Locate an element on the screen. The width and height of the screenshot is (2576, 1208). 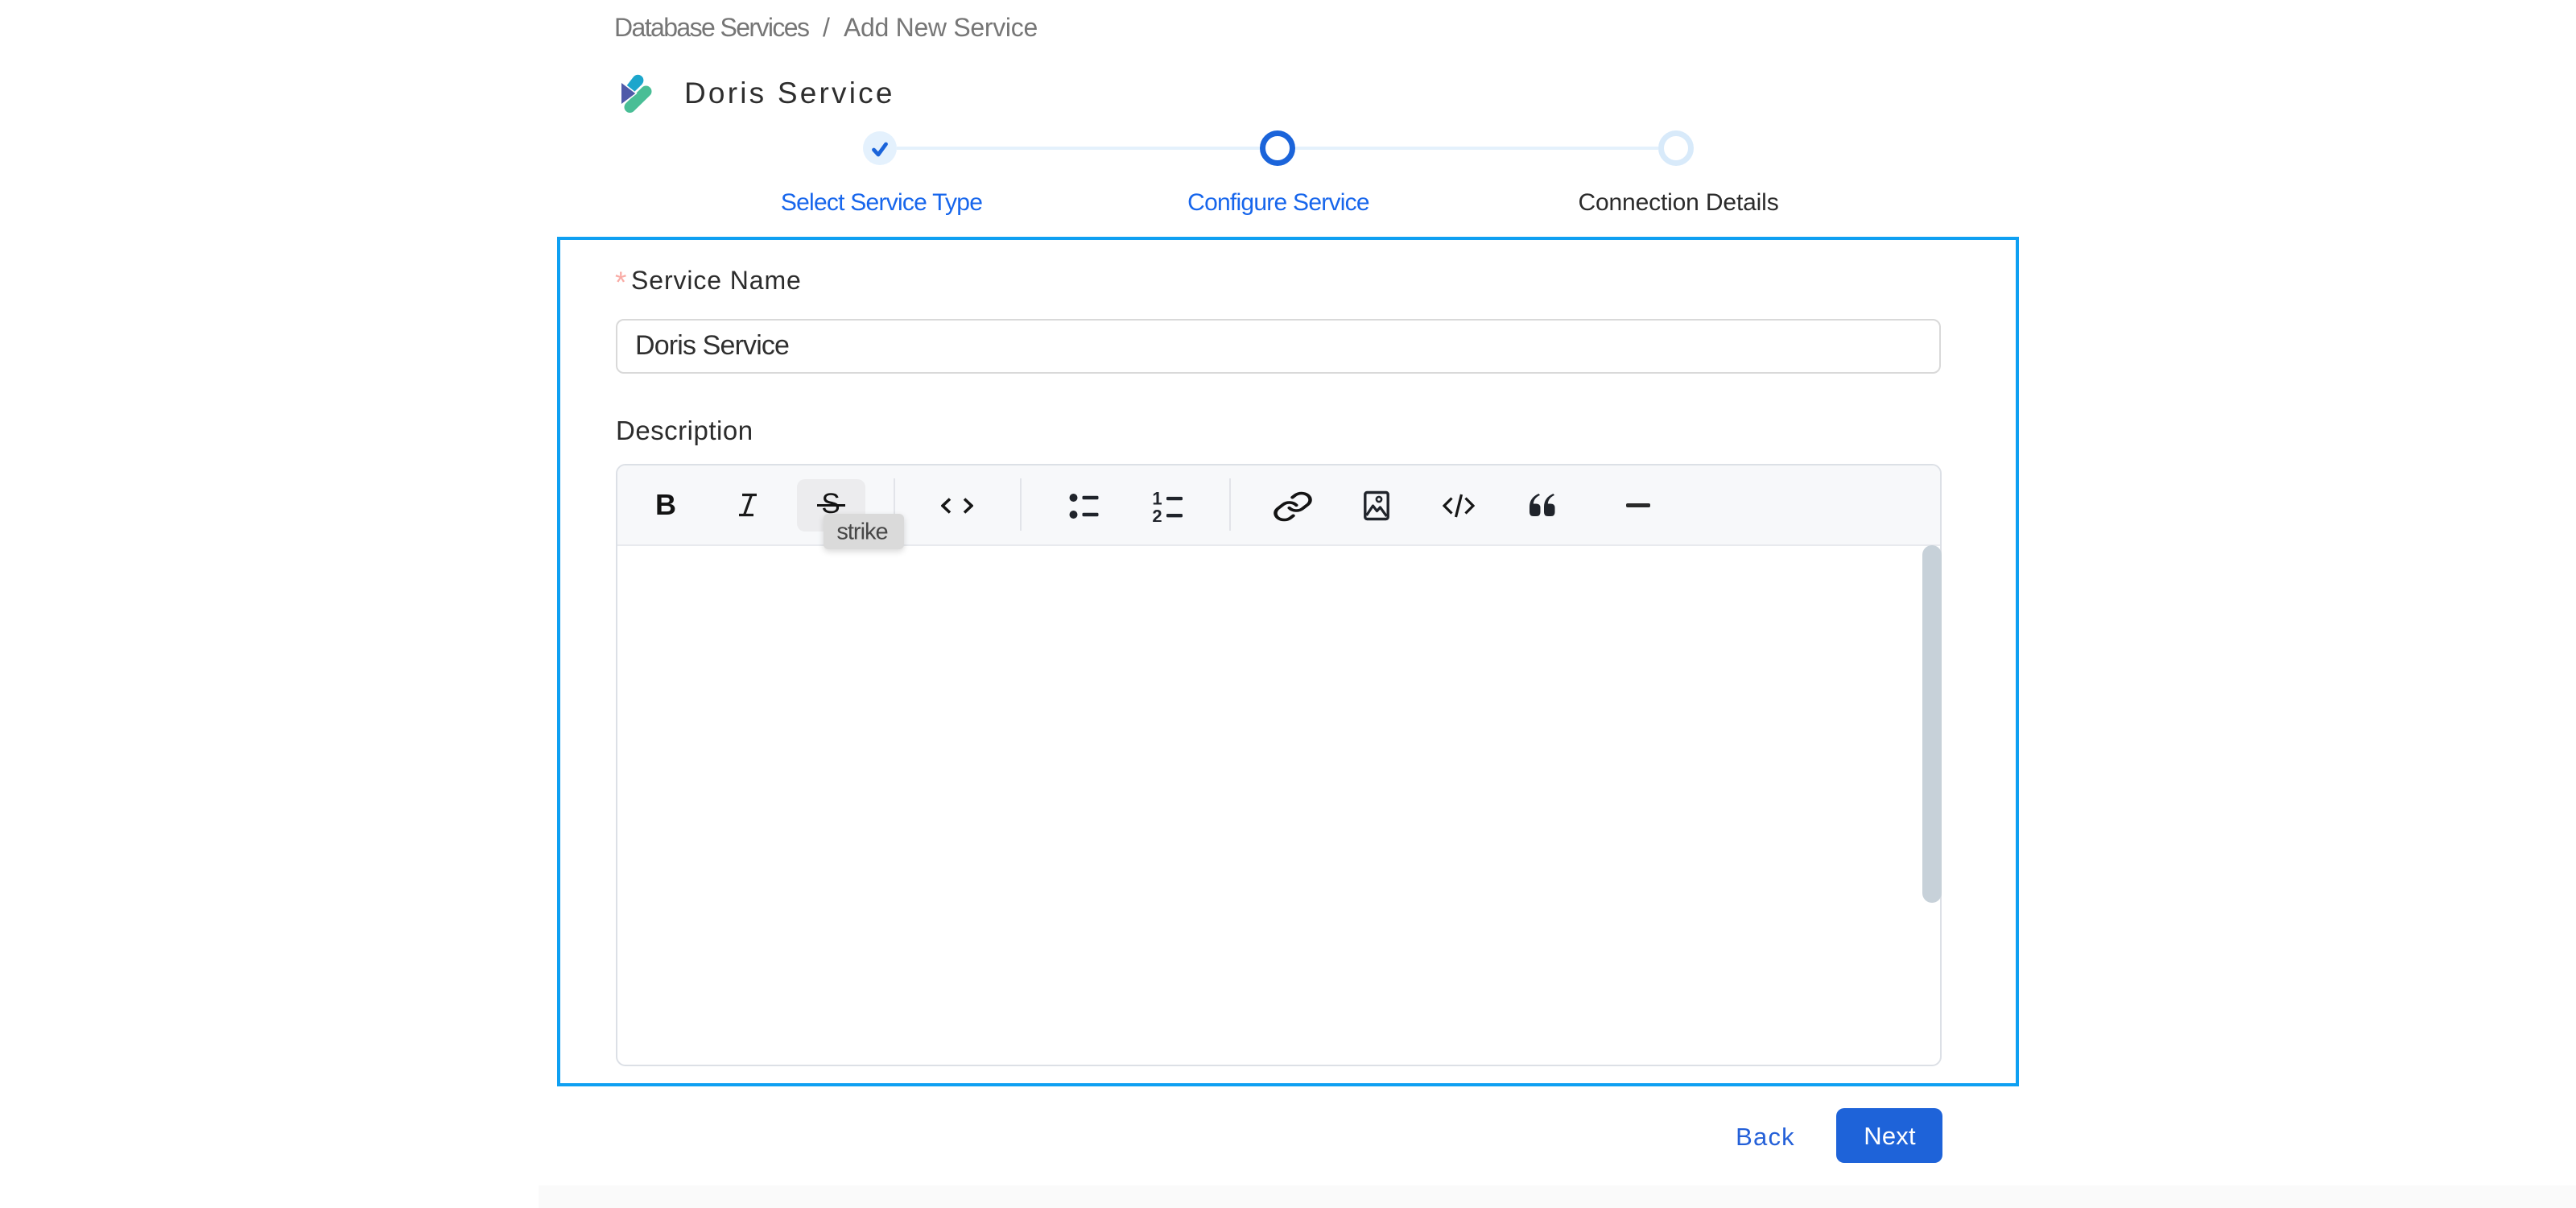
svg-text: 2 is located at coordinates (1157, 514).